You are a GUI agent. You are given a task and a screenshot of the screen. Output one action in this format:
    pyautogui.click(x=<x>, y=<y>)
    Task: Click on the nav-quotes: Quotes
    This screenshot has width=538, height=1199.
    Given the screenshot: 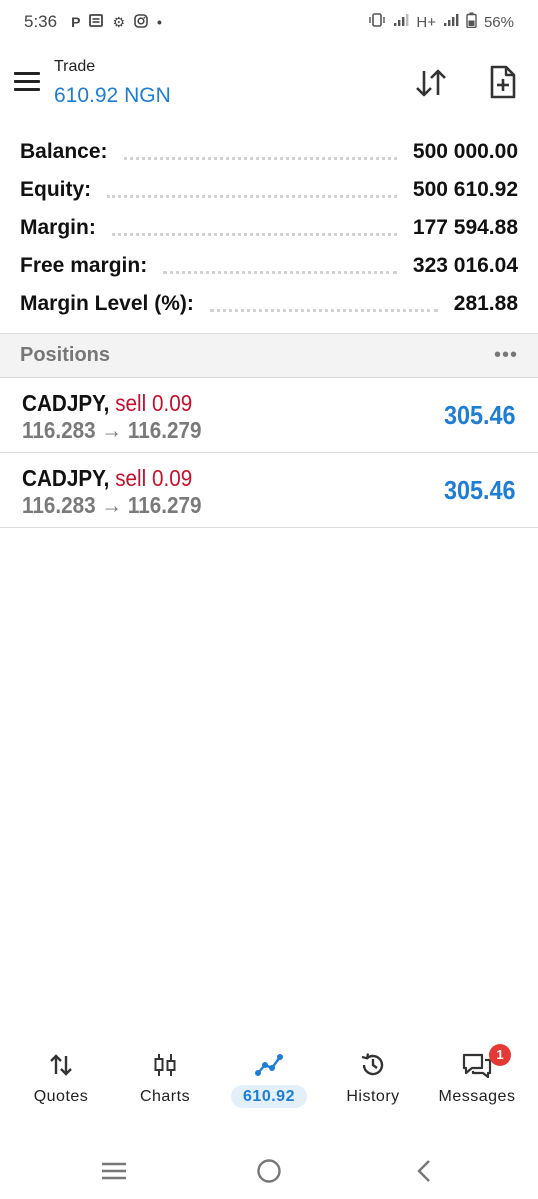 What is the action you would take?
    pyautogui.click(x=61, y=1080)
    